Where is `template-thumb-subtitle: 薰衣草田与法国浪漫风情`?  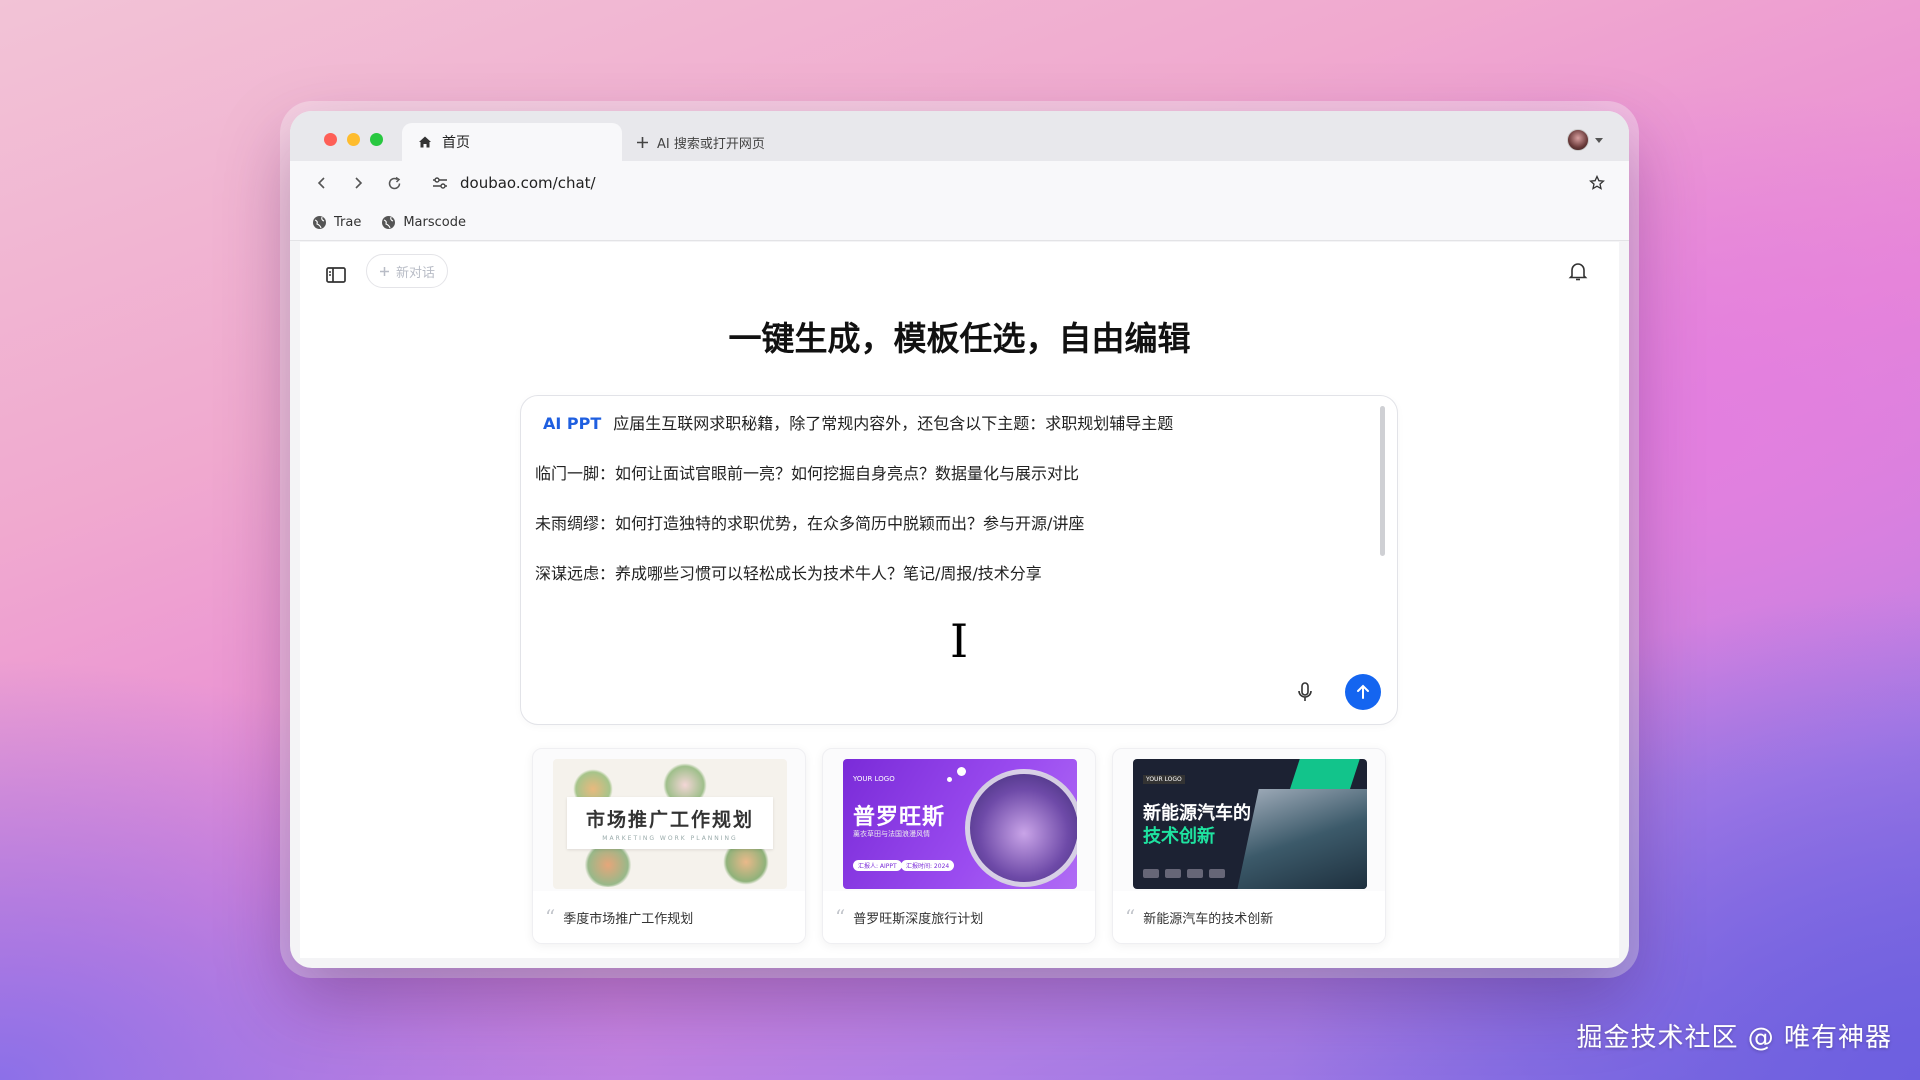
template-thumb-subtitle: 薰衣草田与法国浪漫风情 is located at coordinates (891, 834).